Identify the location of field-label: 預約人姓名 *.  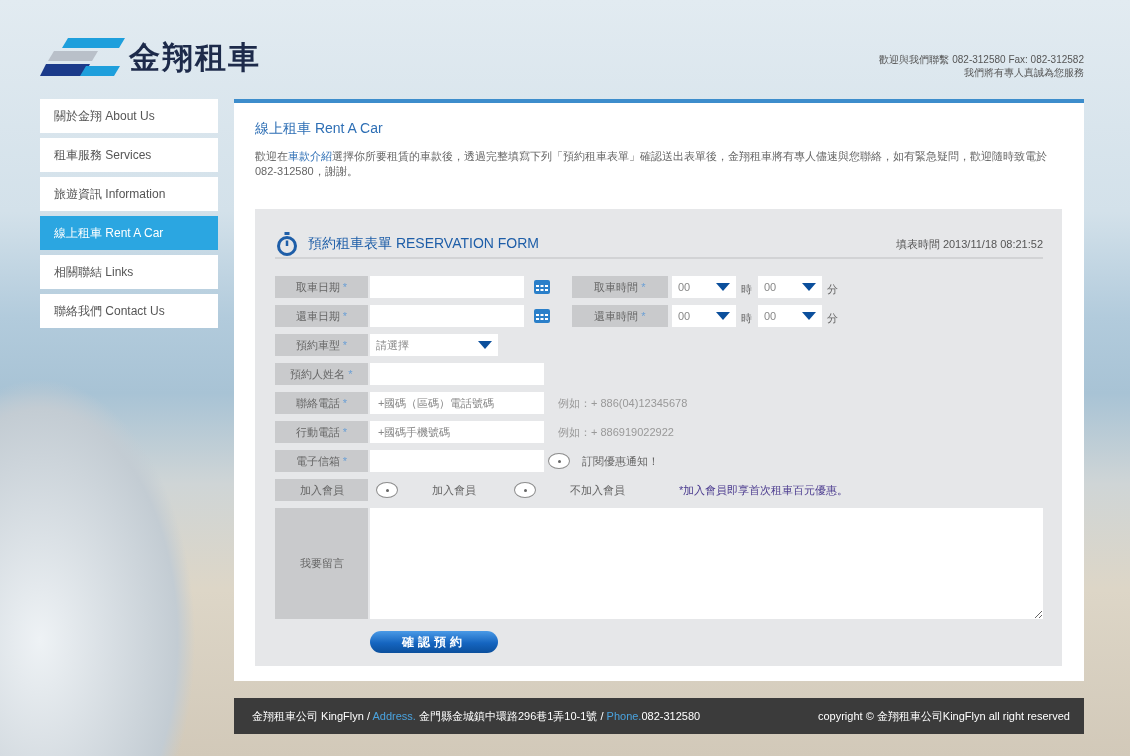
(321, 374).